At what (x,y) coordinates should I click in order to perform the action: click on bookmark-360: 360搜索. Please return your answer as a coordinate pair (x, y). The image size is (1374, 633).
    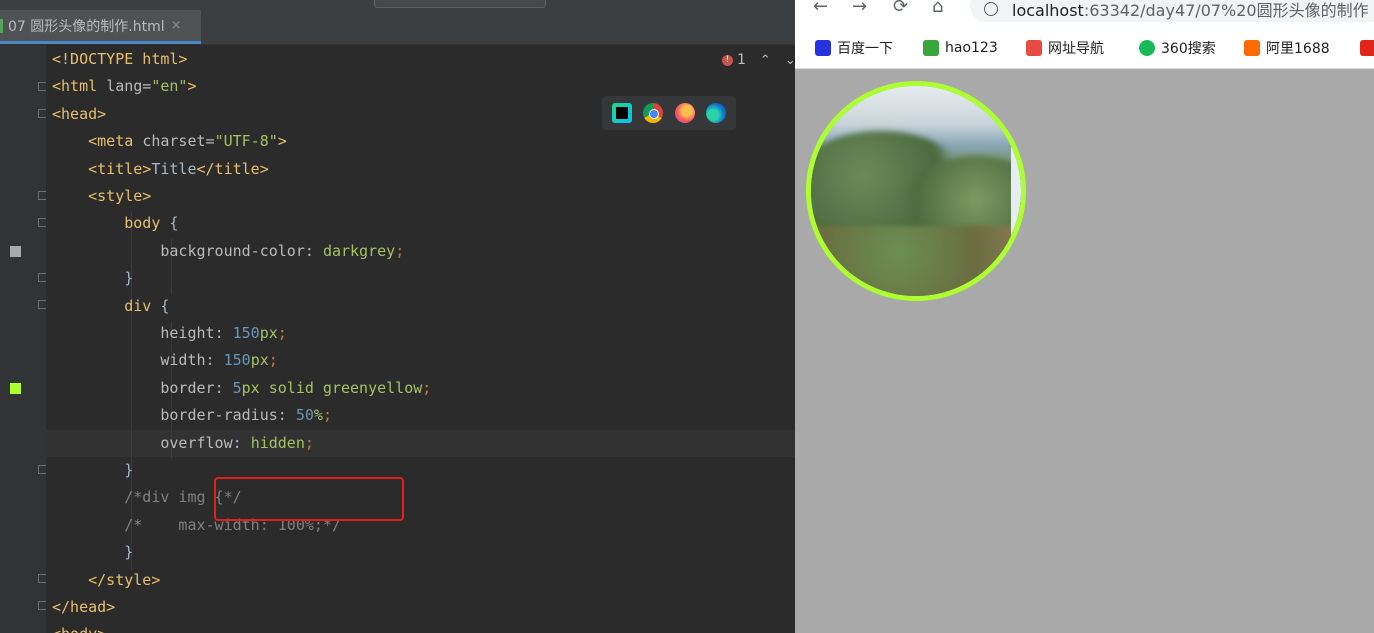
    Looking at the image, I should click on (1177, 48).